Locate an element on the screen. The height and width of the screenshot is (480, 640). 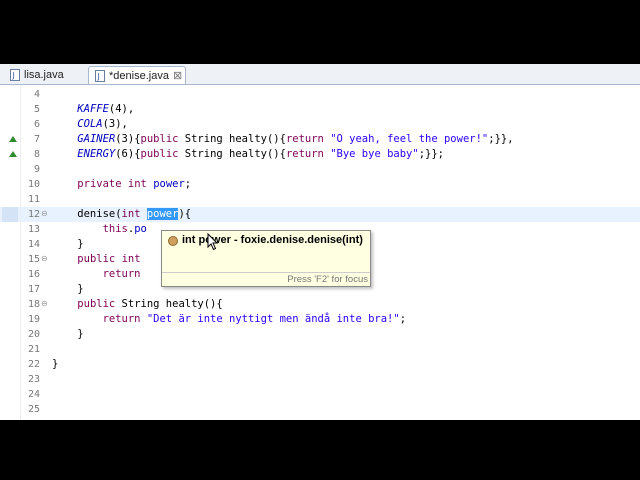
code-line: 18 ⊖ public String healty(){ is located at coordinates (320, 304).